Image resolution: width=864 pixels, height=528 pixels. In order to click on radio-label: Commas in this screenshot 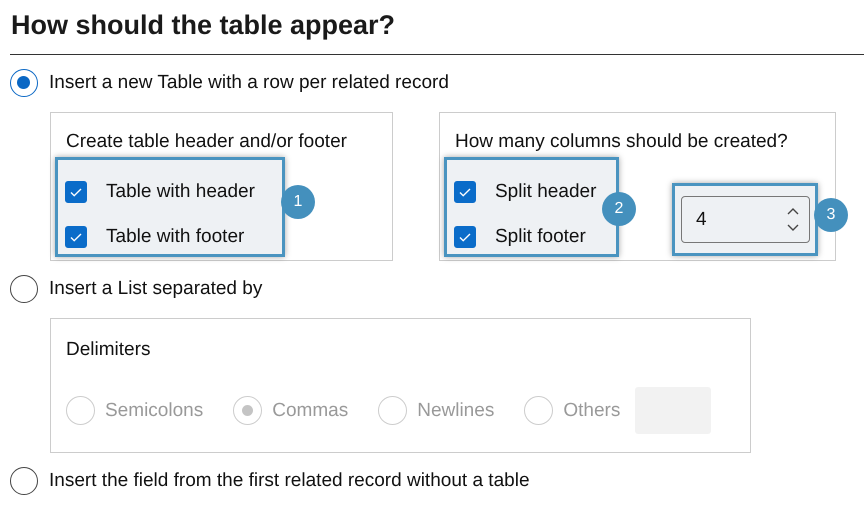, I will do `click(310, 411)`.